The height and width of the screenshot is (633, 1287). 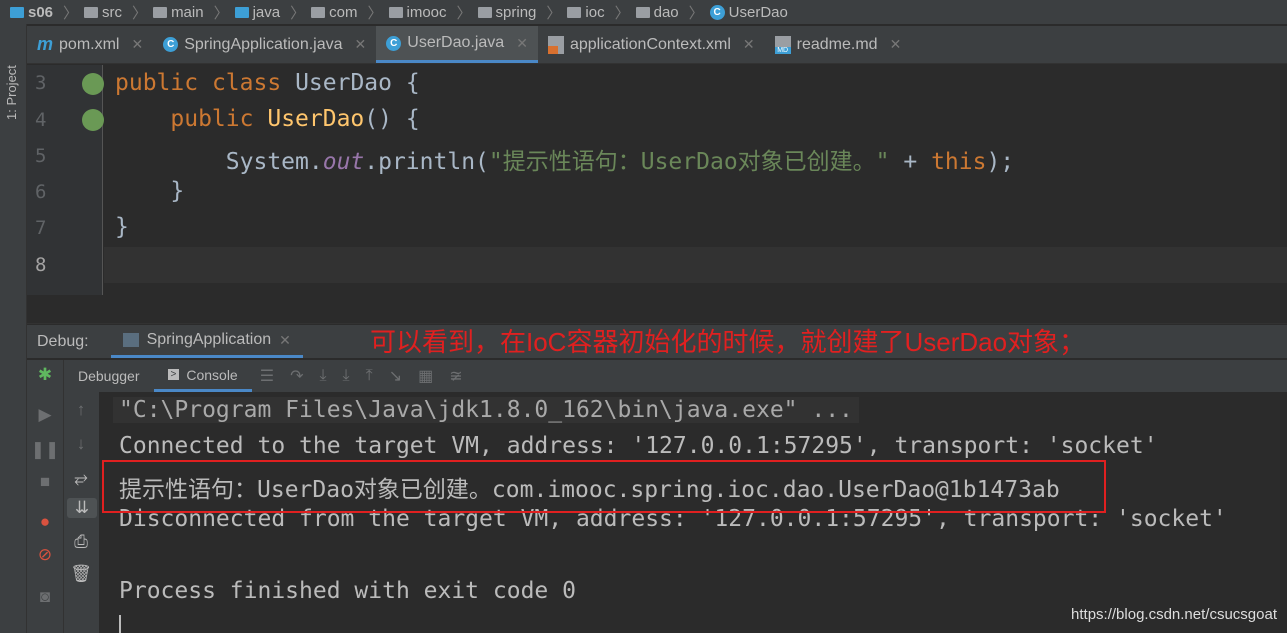 I want to click on tab-label: Debugger, so click(x=109, y=376).